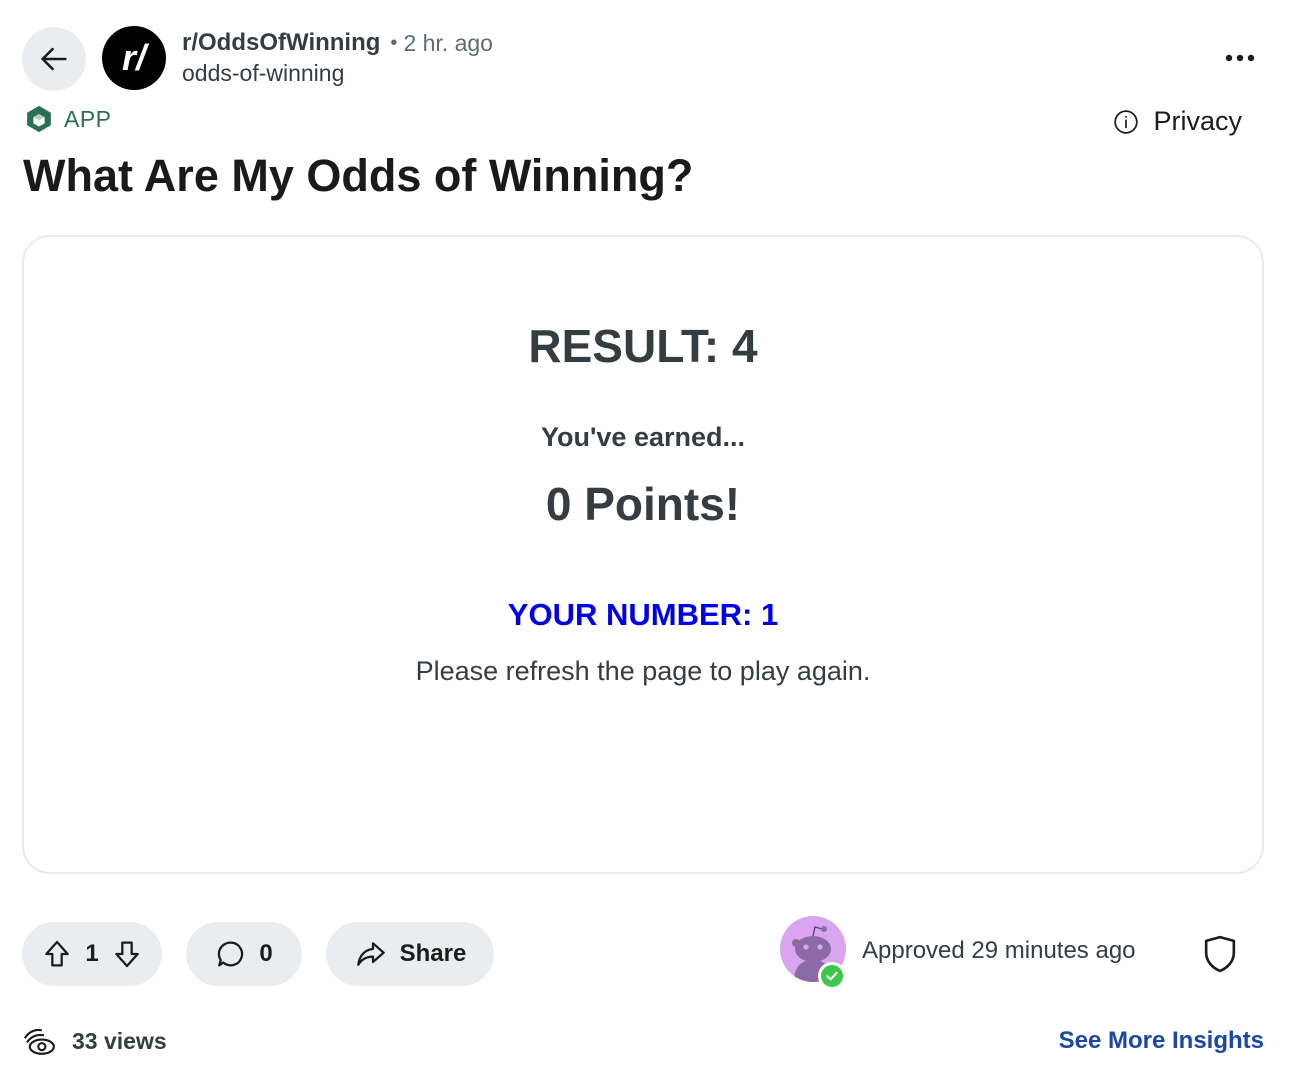  Describe the element at coordinates (643, 614) in the screenshot. I see `your-number-text: YOUR NUMBER: 1` at that location.